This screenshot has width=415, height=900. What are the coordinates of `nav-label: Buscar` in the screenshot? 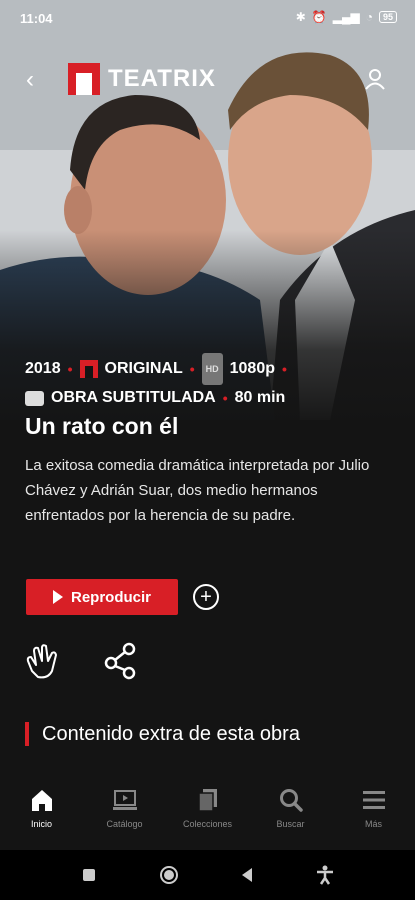 It's located at (290, 824).